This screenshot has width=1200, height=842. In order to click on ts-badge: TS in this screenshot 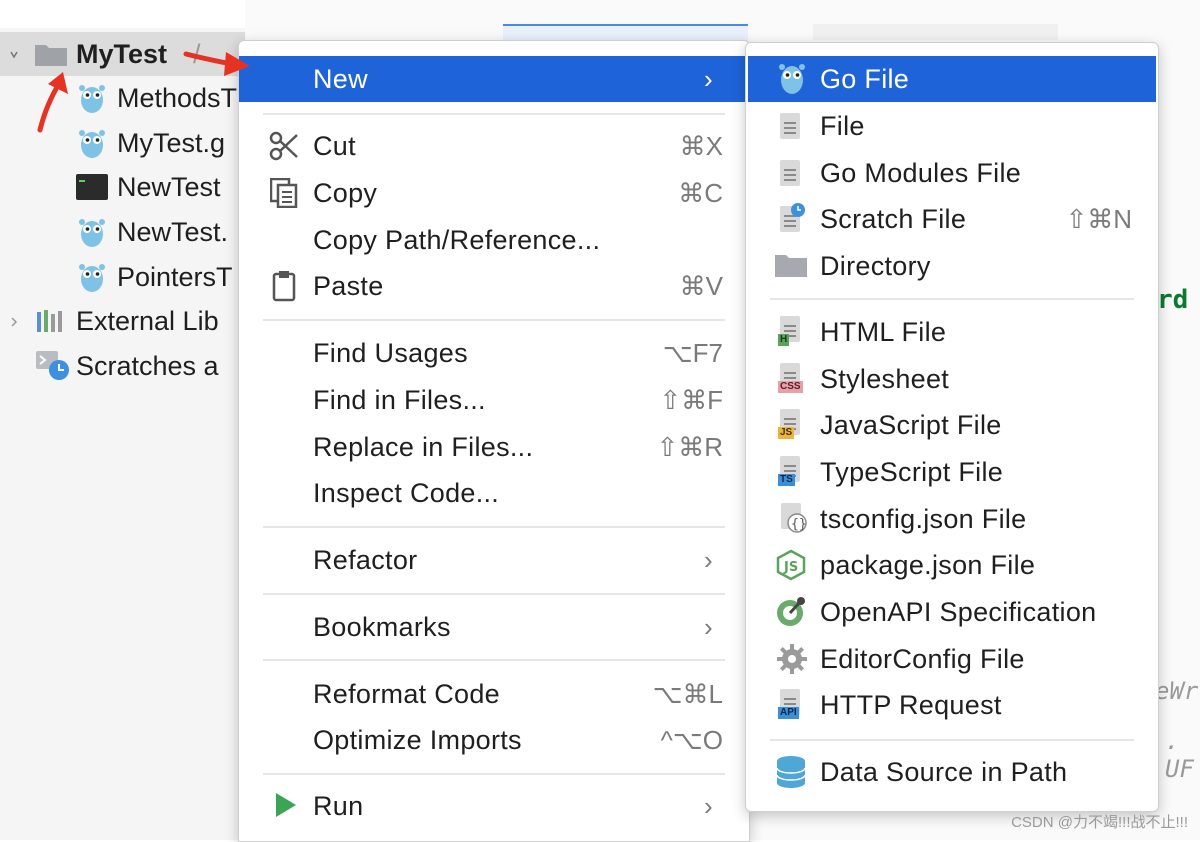, I will do `click(786, 480)`.